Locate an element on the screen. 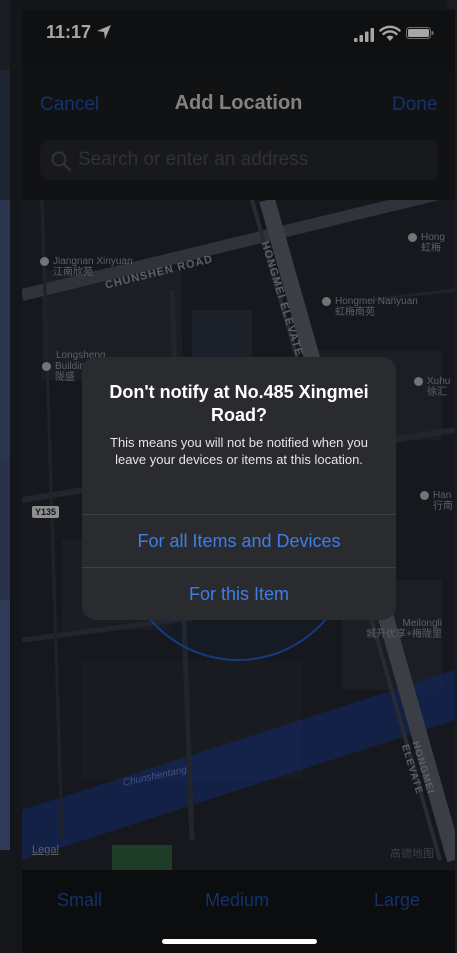 The image size is (457, 953). previous-screen-edge is located at coordinates (5, 476).